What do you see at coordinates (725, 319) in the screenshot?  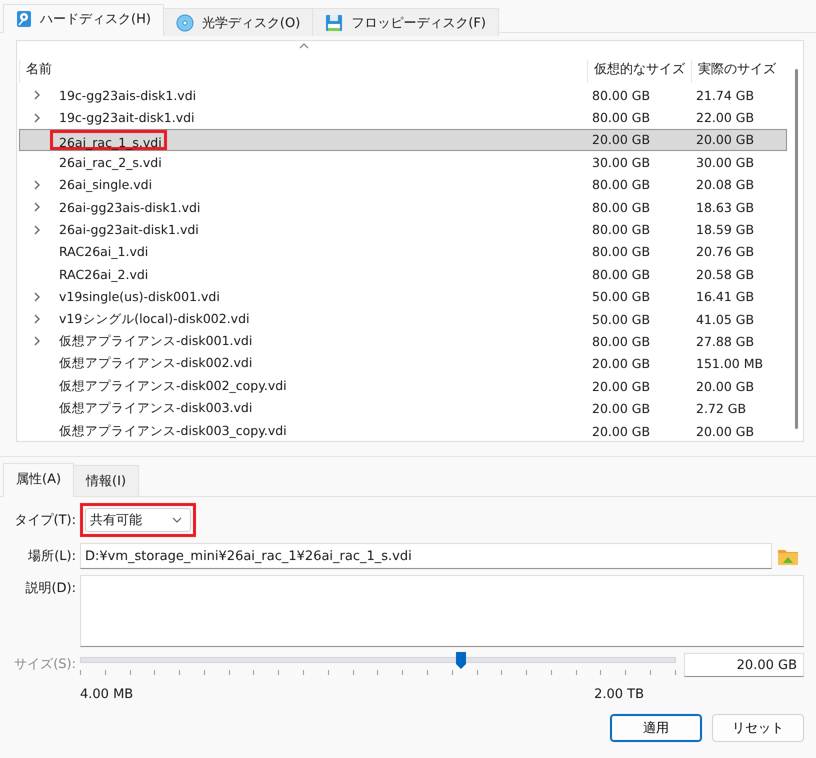 I see `table-cell-text: 41.05 GB` at bounding box center [725, 319].